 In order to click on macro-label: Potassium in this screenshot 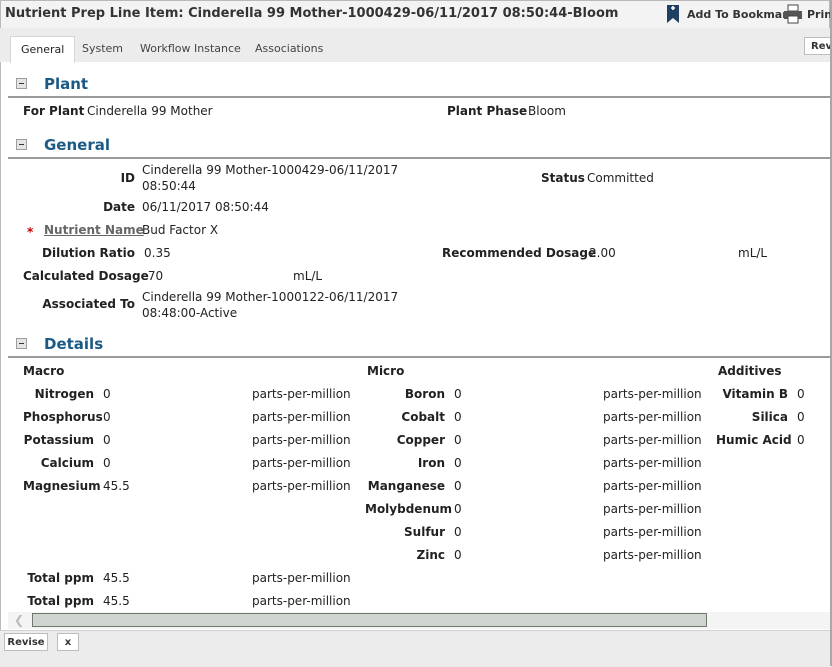, I will do `click(58, 440)`.